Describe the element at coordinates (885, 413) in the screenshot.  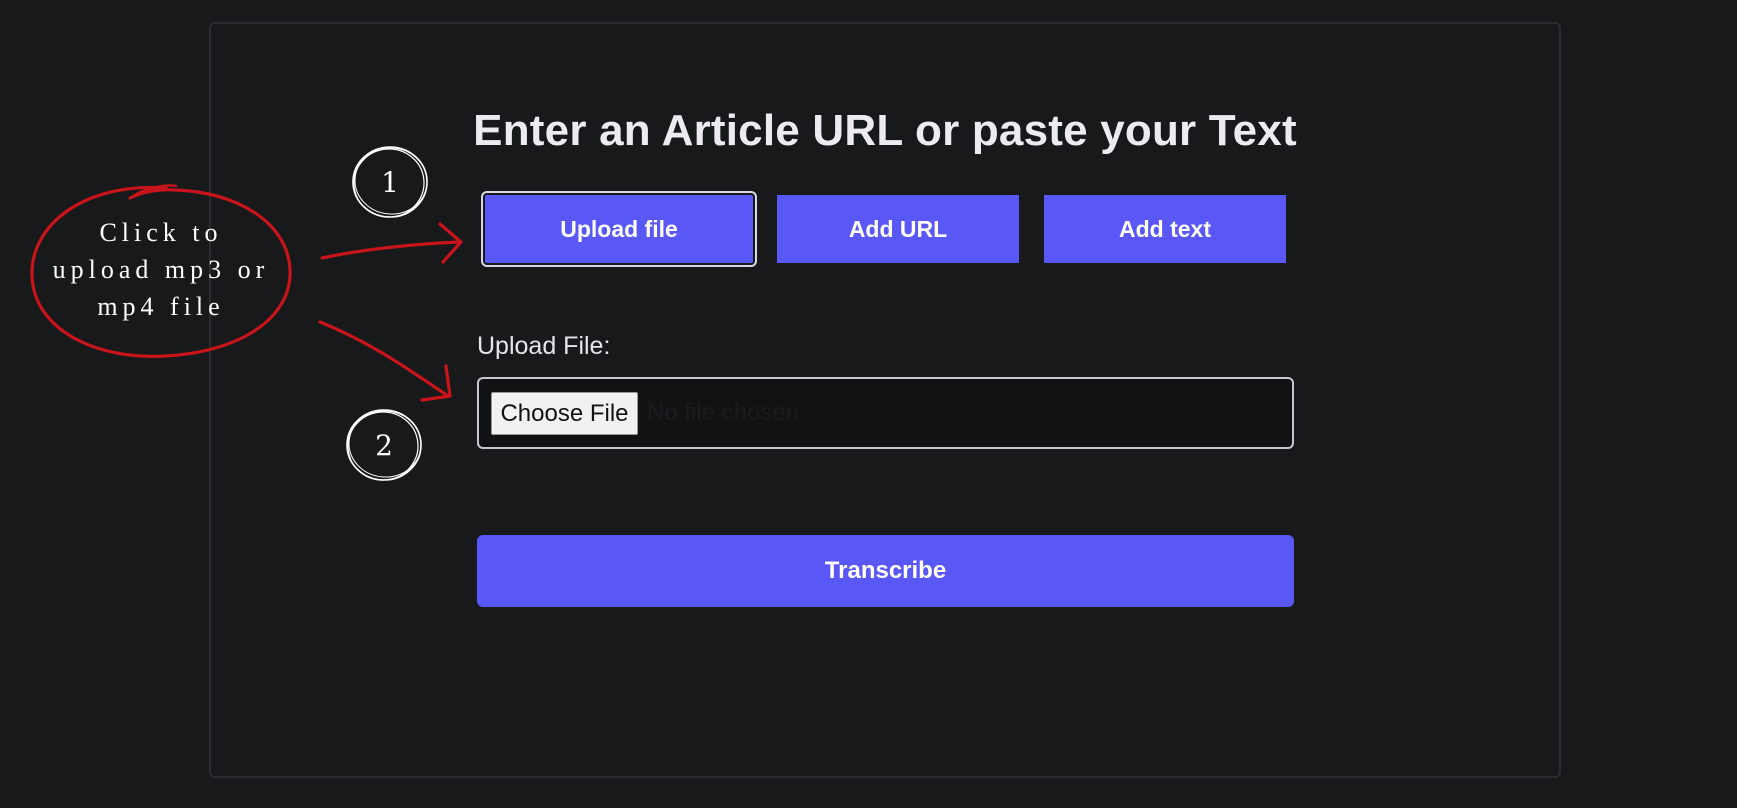
I see `file-input: Choose File No file chosen` at that location.